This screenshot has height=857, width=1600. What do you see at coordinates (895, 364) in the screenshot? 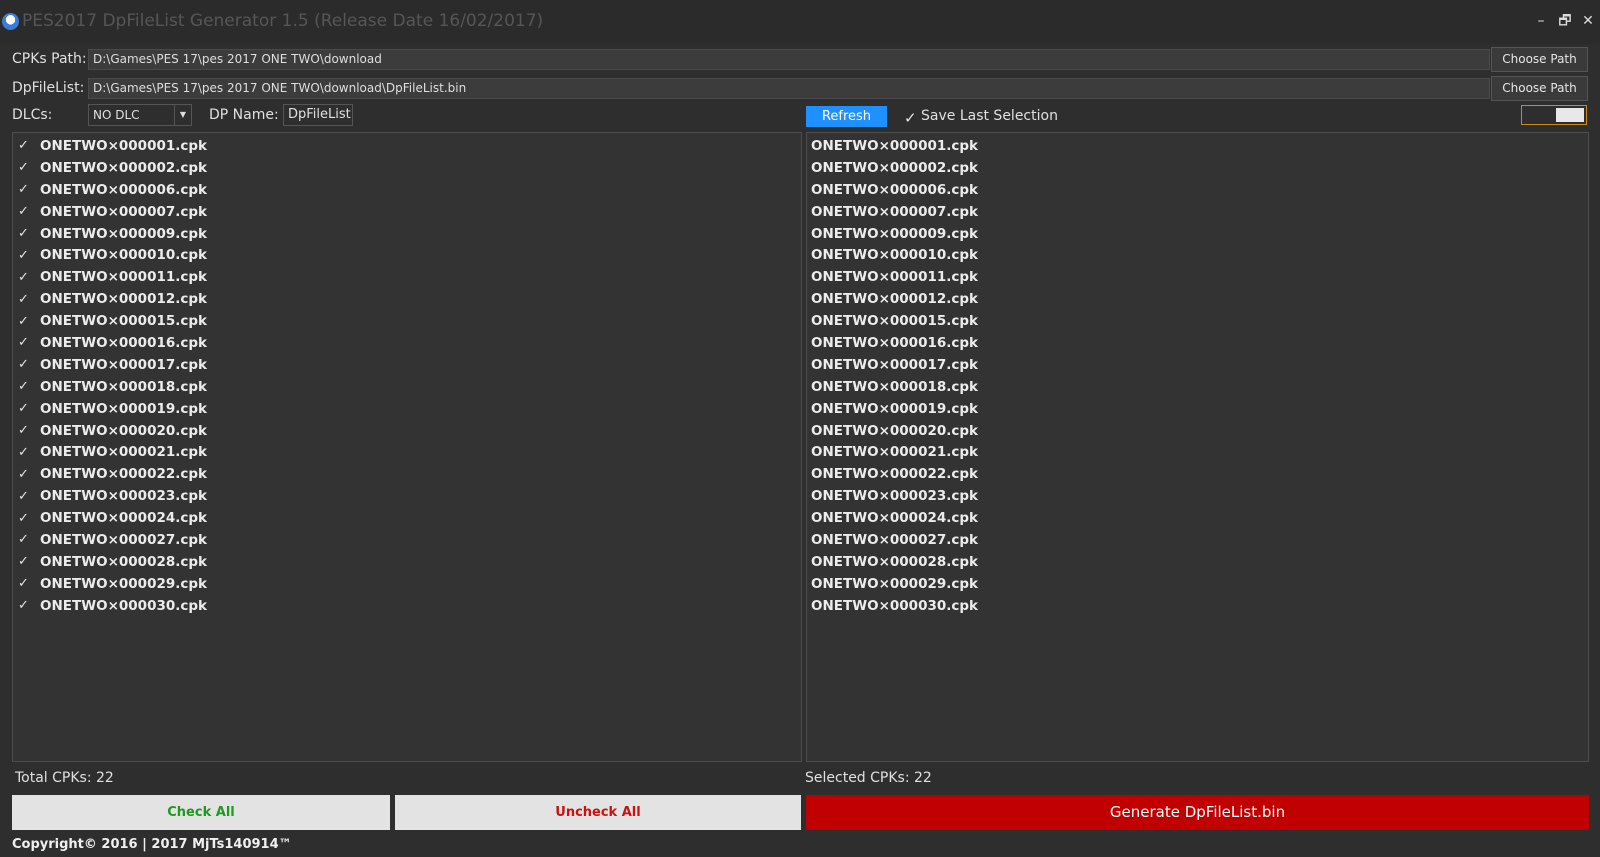
I see `selected-file-name: ONETWO×000017.cpk` at bounding box center [895, 364].